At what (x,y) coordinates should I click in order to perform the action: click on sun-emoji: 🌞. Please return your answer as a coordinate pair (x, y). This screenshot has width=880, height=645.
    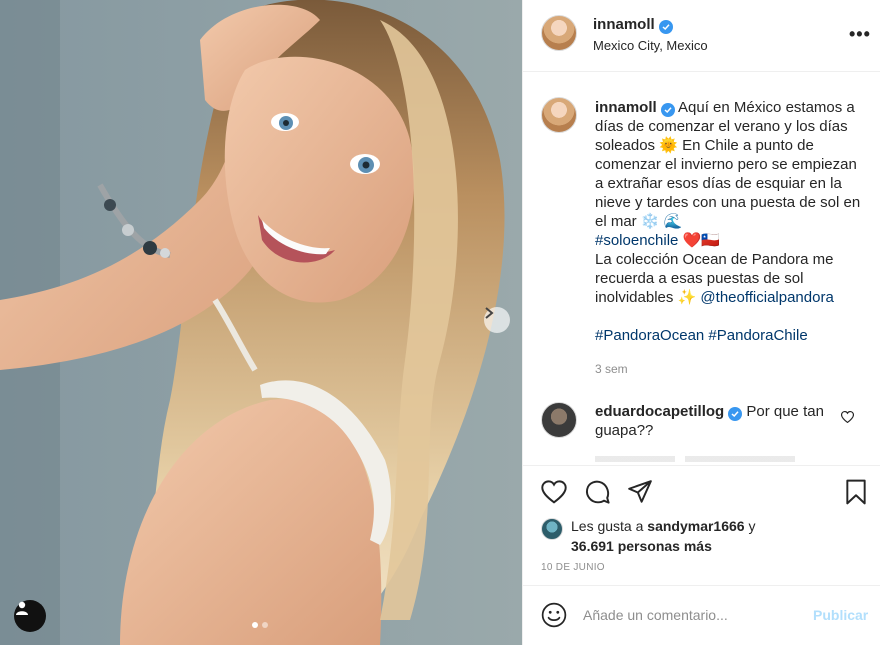
    Looking at the image, I should click on (668, 145).